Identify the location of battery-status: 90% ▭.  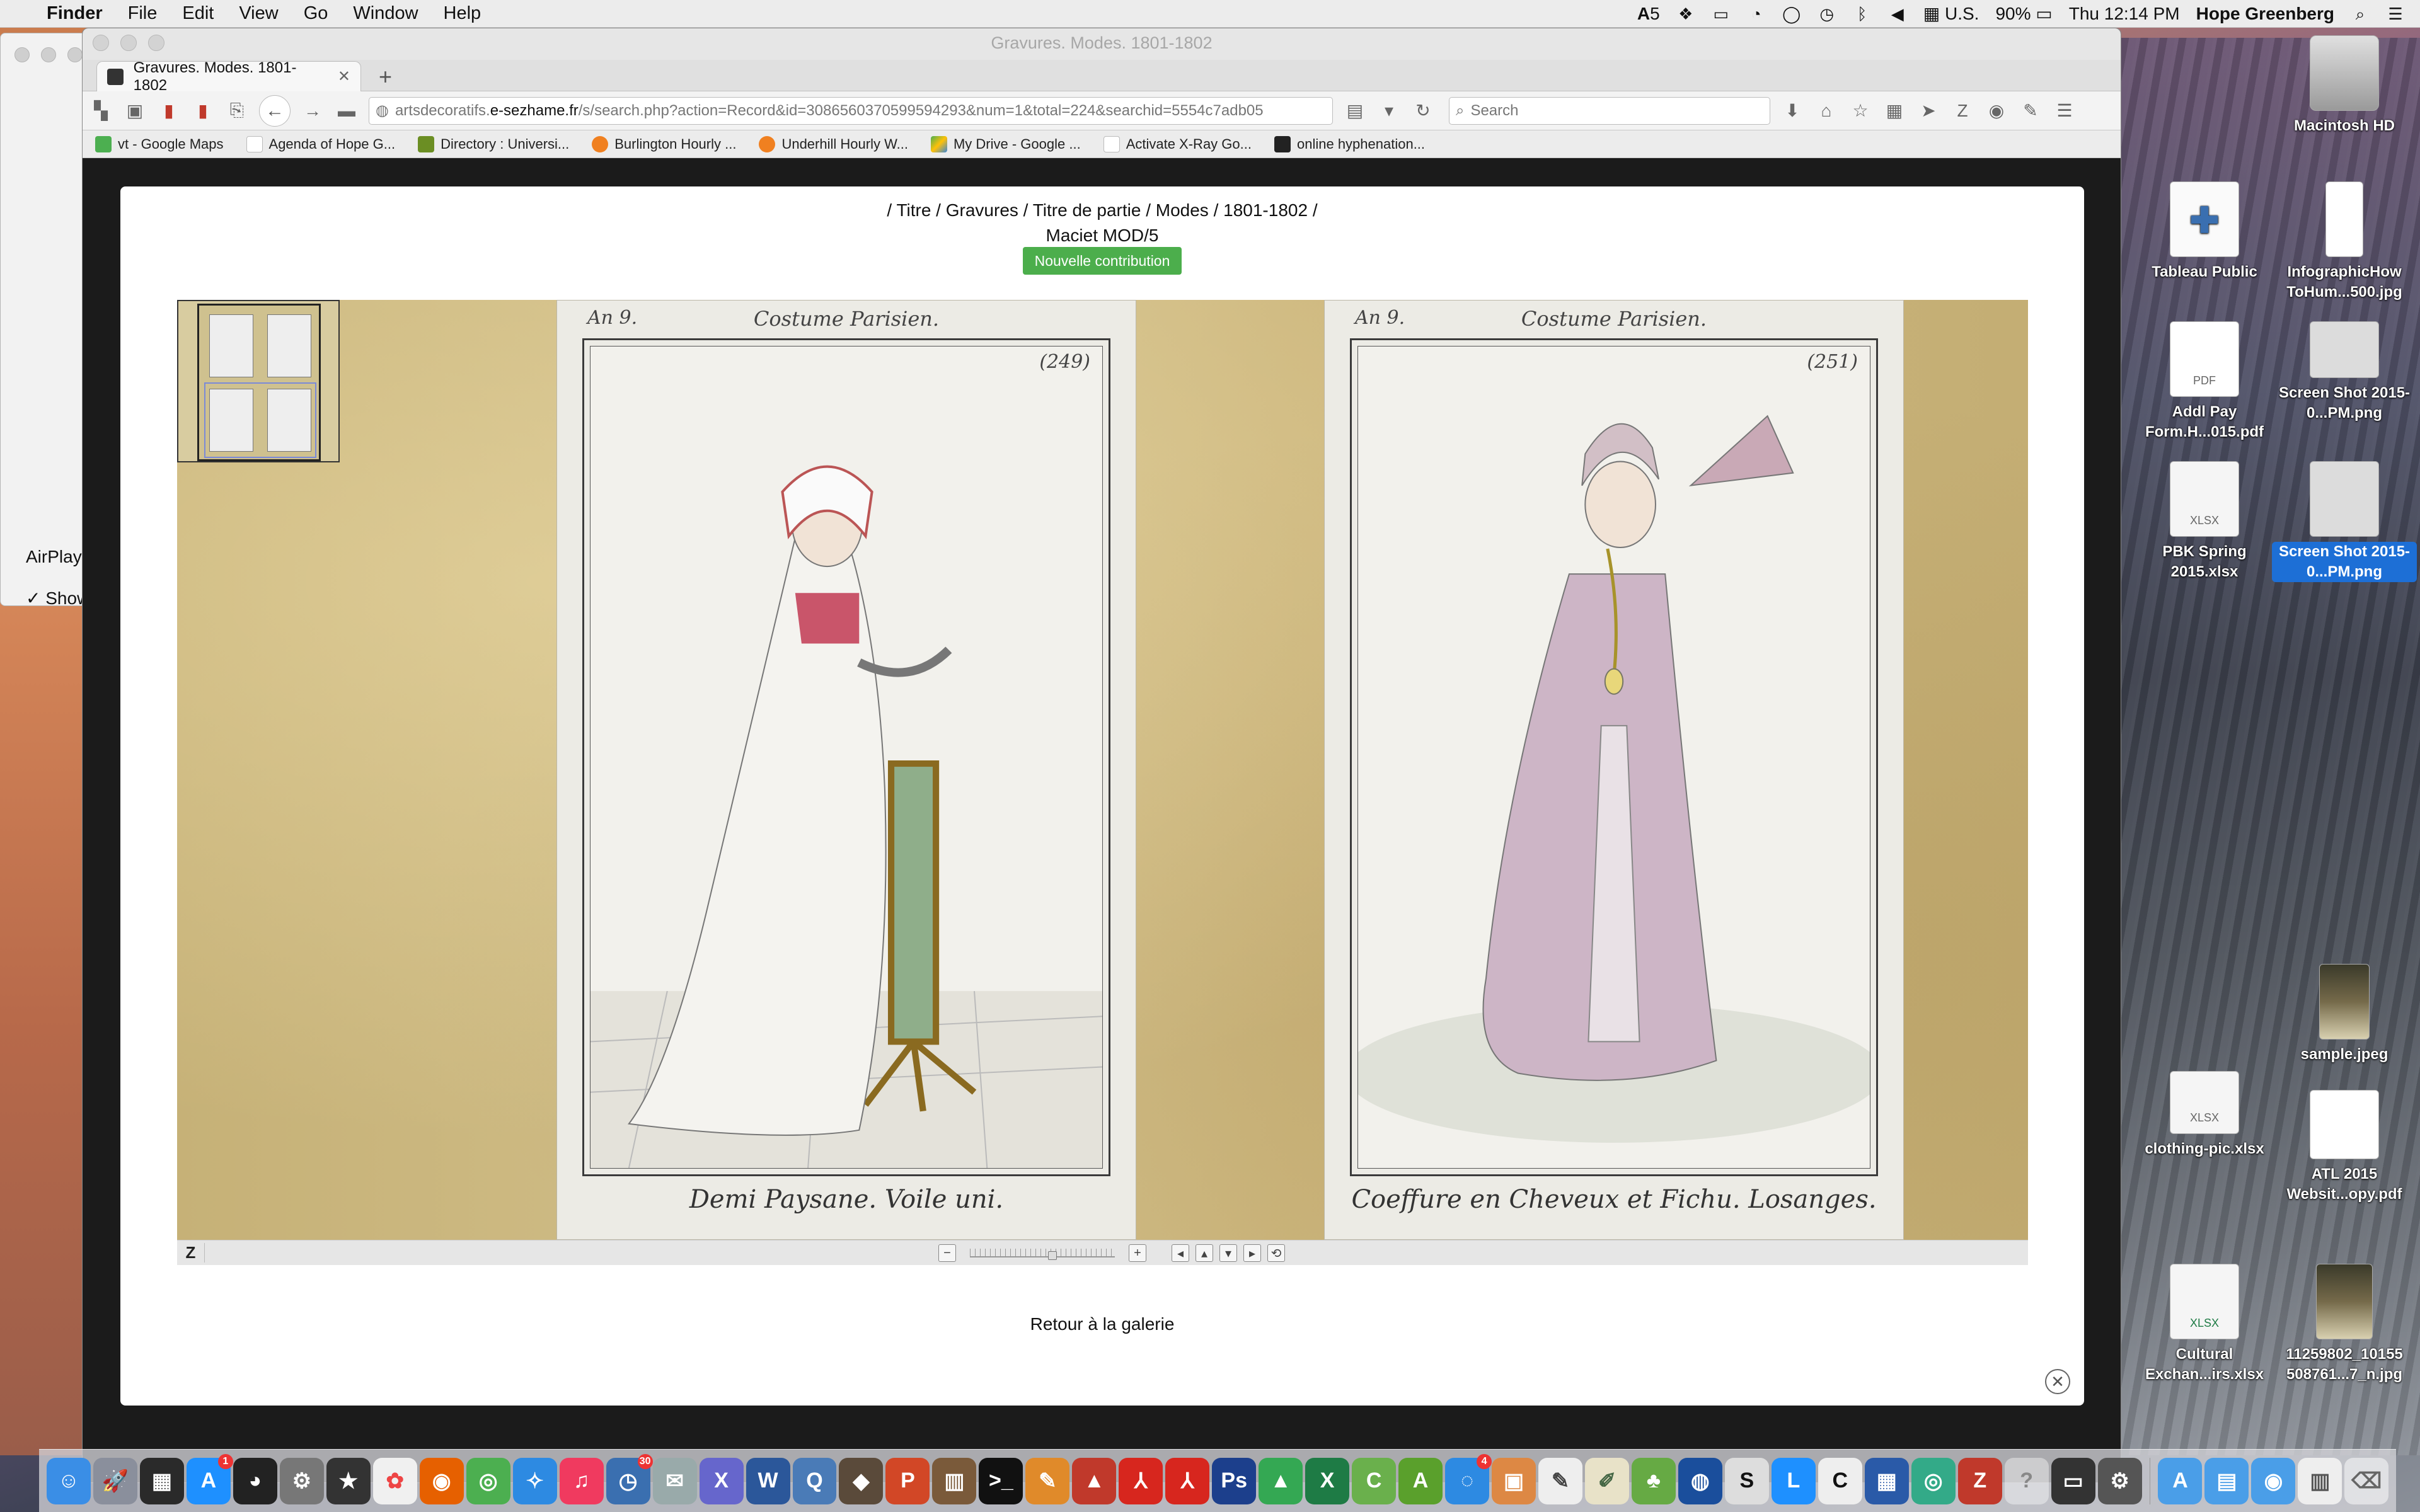
(2024, 13).